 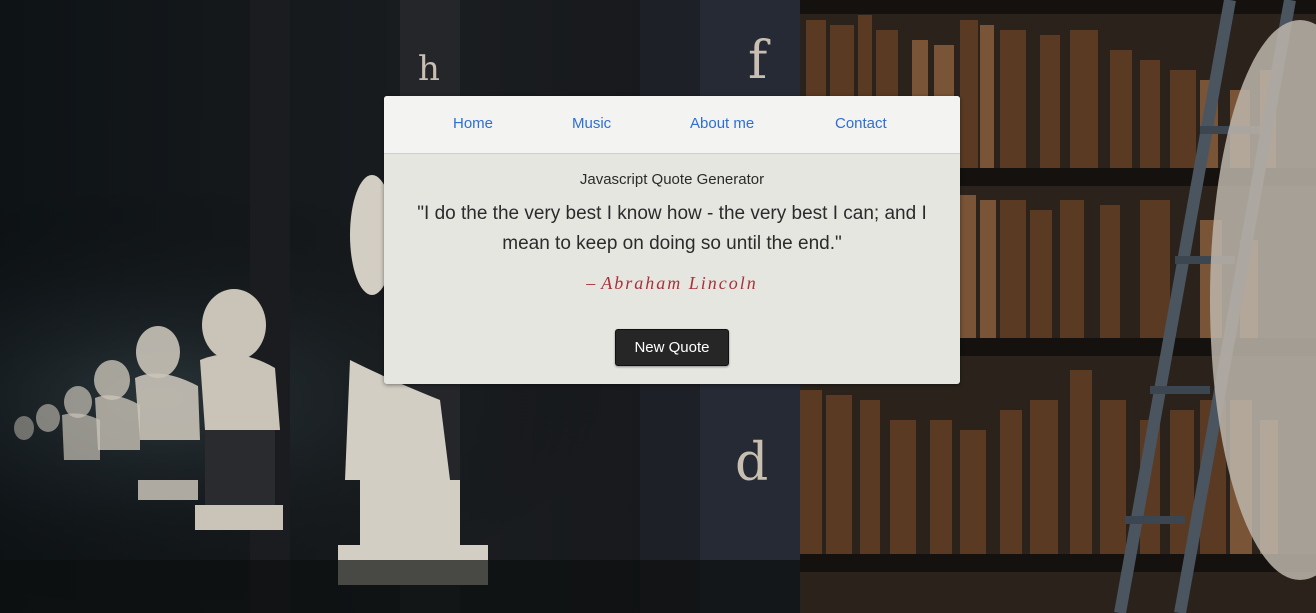 I want to click on nav-link-about-me: About me, so click(x=722, y=123).